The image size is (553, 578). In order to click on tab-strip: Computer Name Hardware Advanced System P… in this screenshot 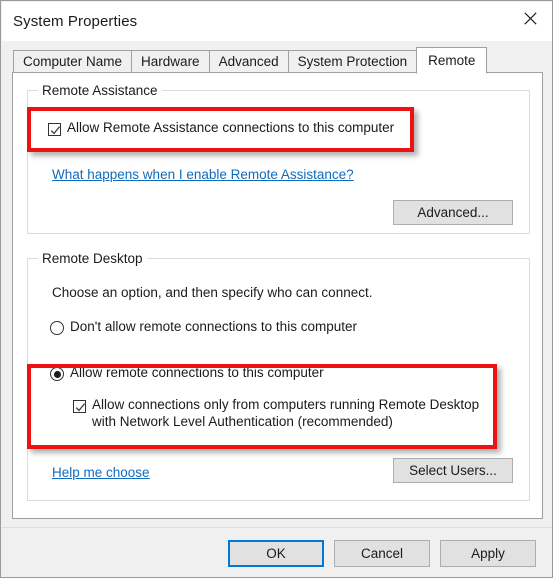, I will do `click(277, 57)`.